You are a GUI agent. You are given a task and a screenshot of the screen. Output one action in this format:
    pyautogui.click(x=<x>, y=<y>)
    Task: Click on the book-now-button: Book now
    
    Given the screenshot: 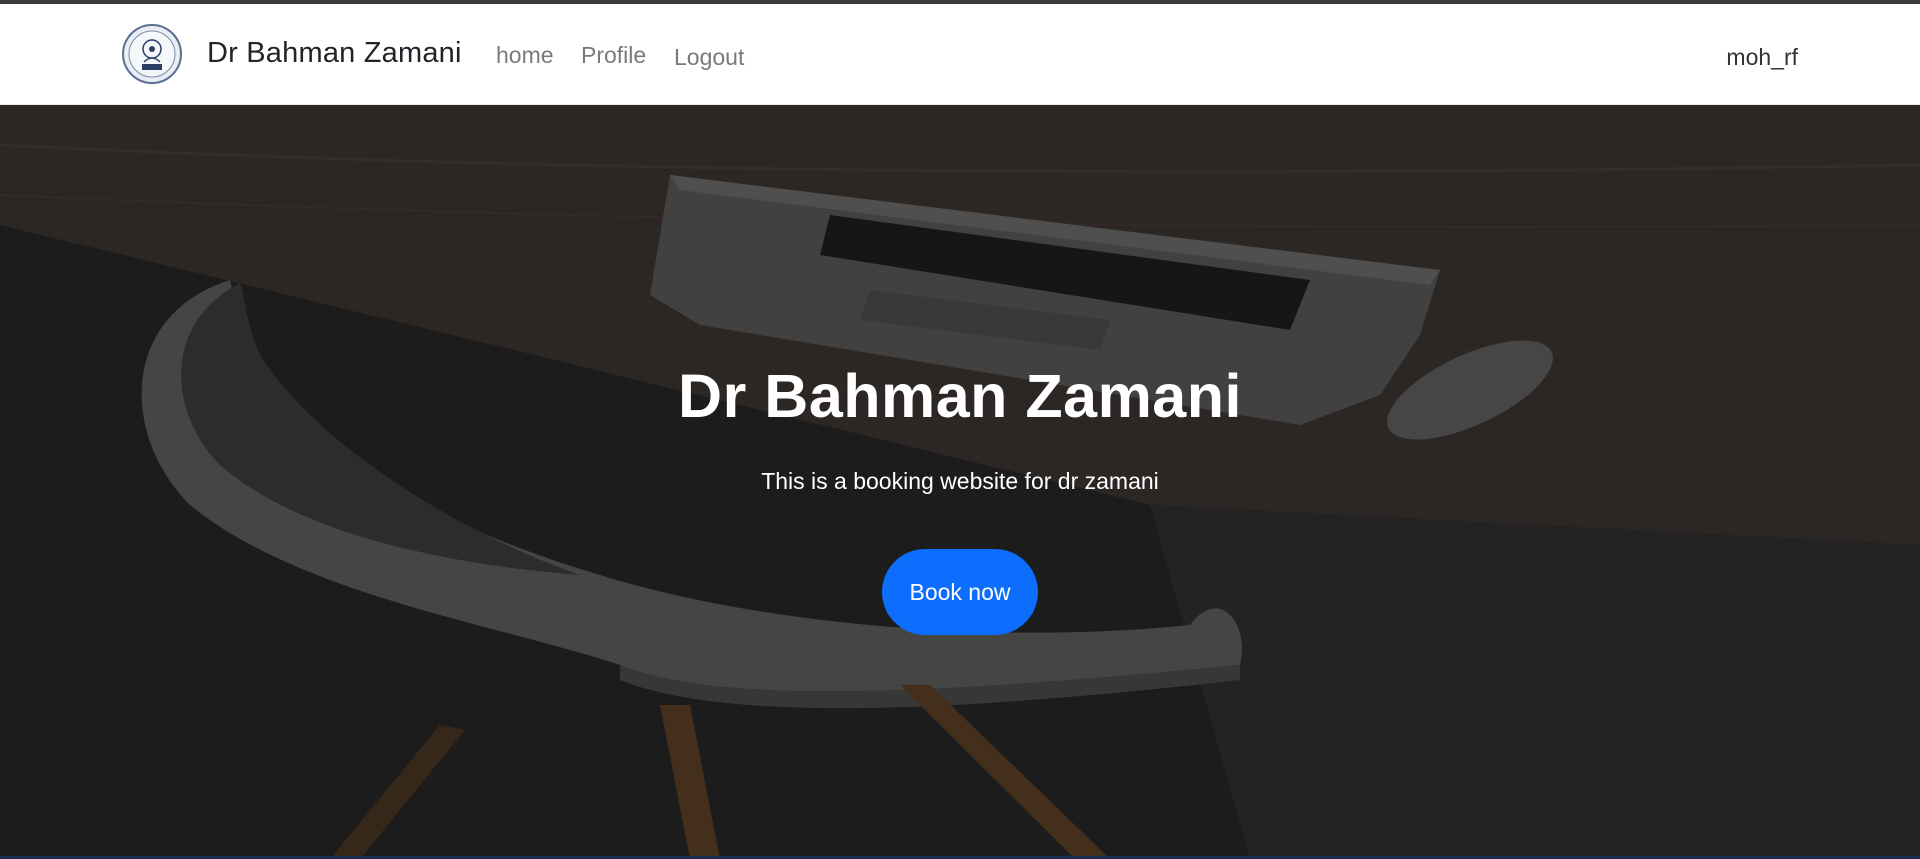 What is the action you would take?
    pyautogui.click(x=960, y=592)
    